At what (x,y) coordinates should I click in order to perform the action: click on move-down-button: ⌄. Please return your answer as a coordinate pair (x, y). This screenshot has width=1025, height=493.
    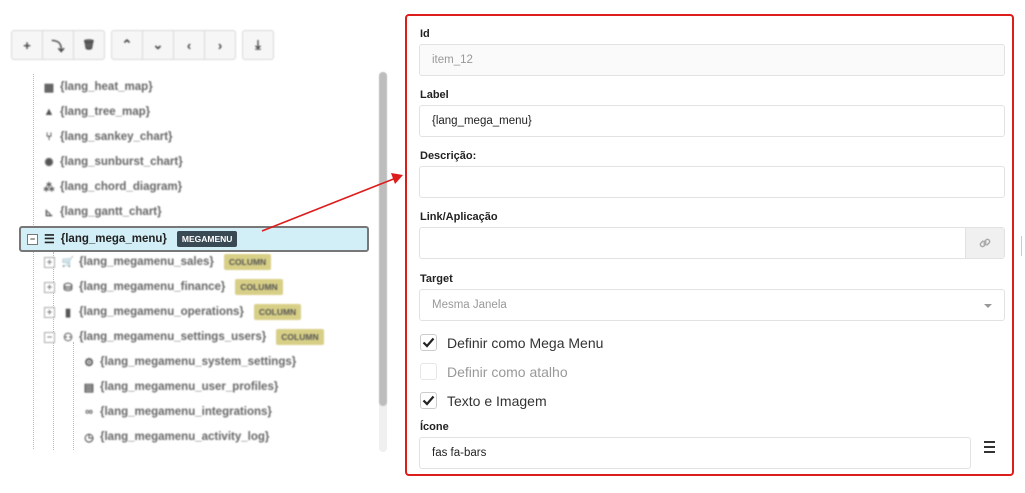
    Looking at the image, I should click on (158, 45).